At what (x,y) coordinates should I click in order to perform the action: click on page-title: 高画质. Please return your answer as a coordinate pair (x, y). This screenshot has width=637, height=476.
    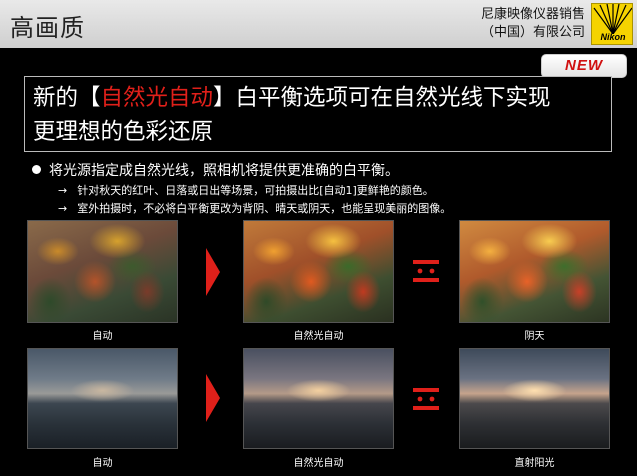
    Looking at the image, I should click on (47, 28).